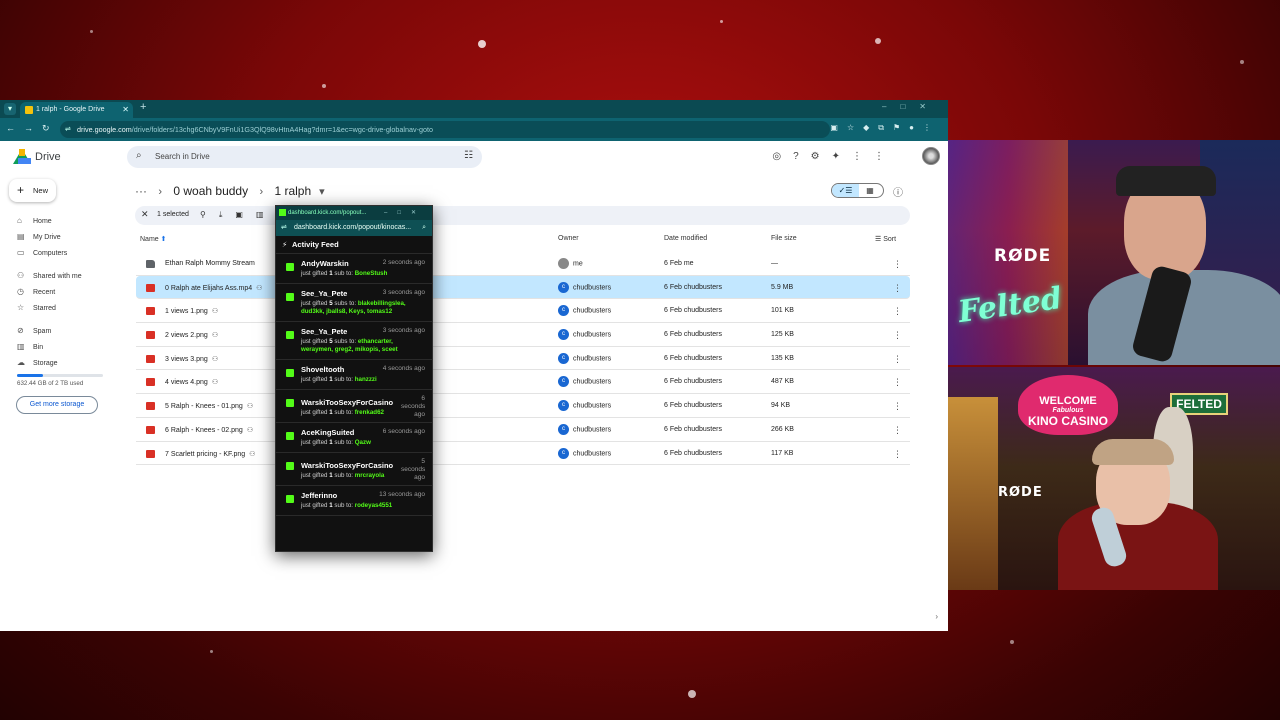  Describe the element at coordinates (782, 429) in the screenshot. I see `file-size: 266 KB` at that location.